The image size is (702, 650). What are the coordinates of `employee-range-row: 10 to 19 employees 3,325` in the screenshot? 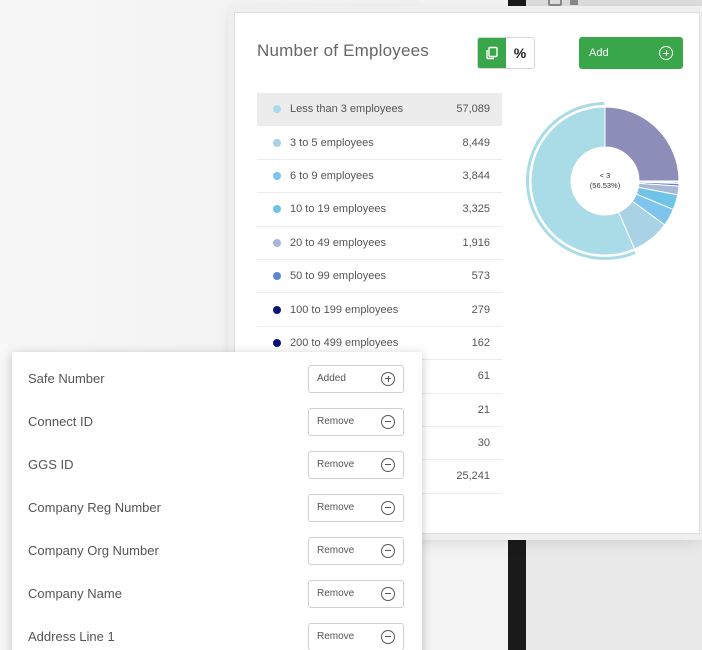 It's located at (379, 210).